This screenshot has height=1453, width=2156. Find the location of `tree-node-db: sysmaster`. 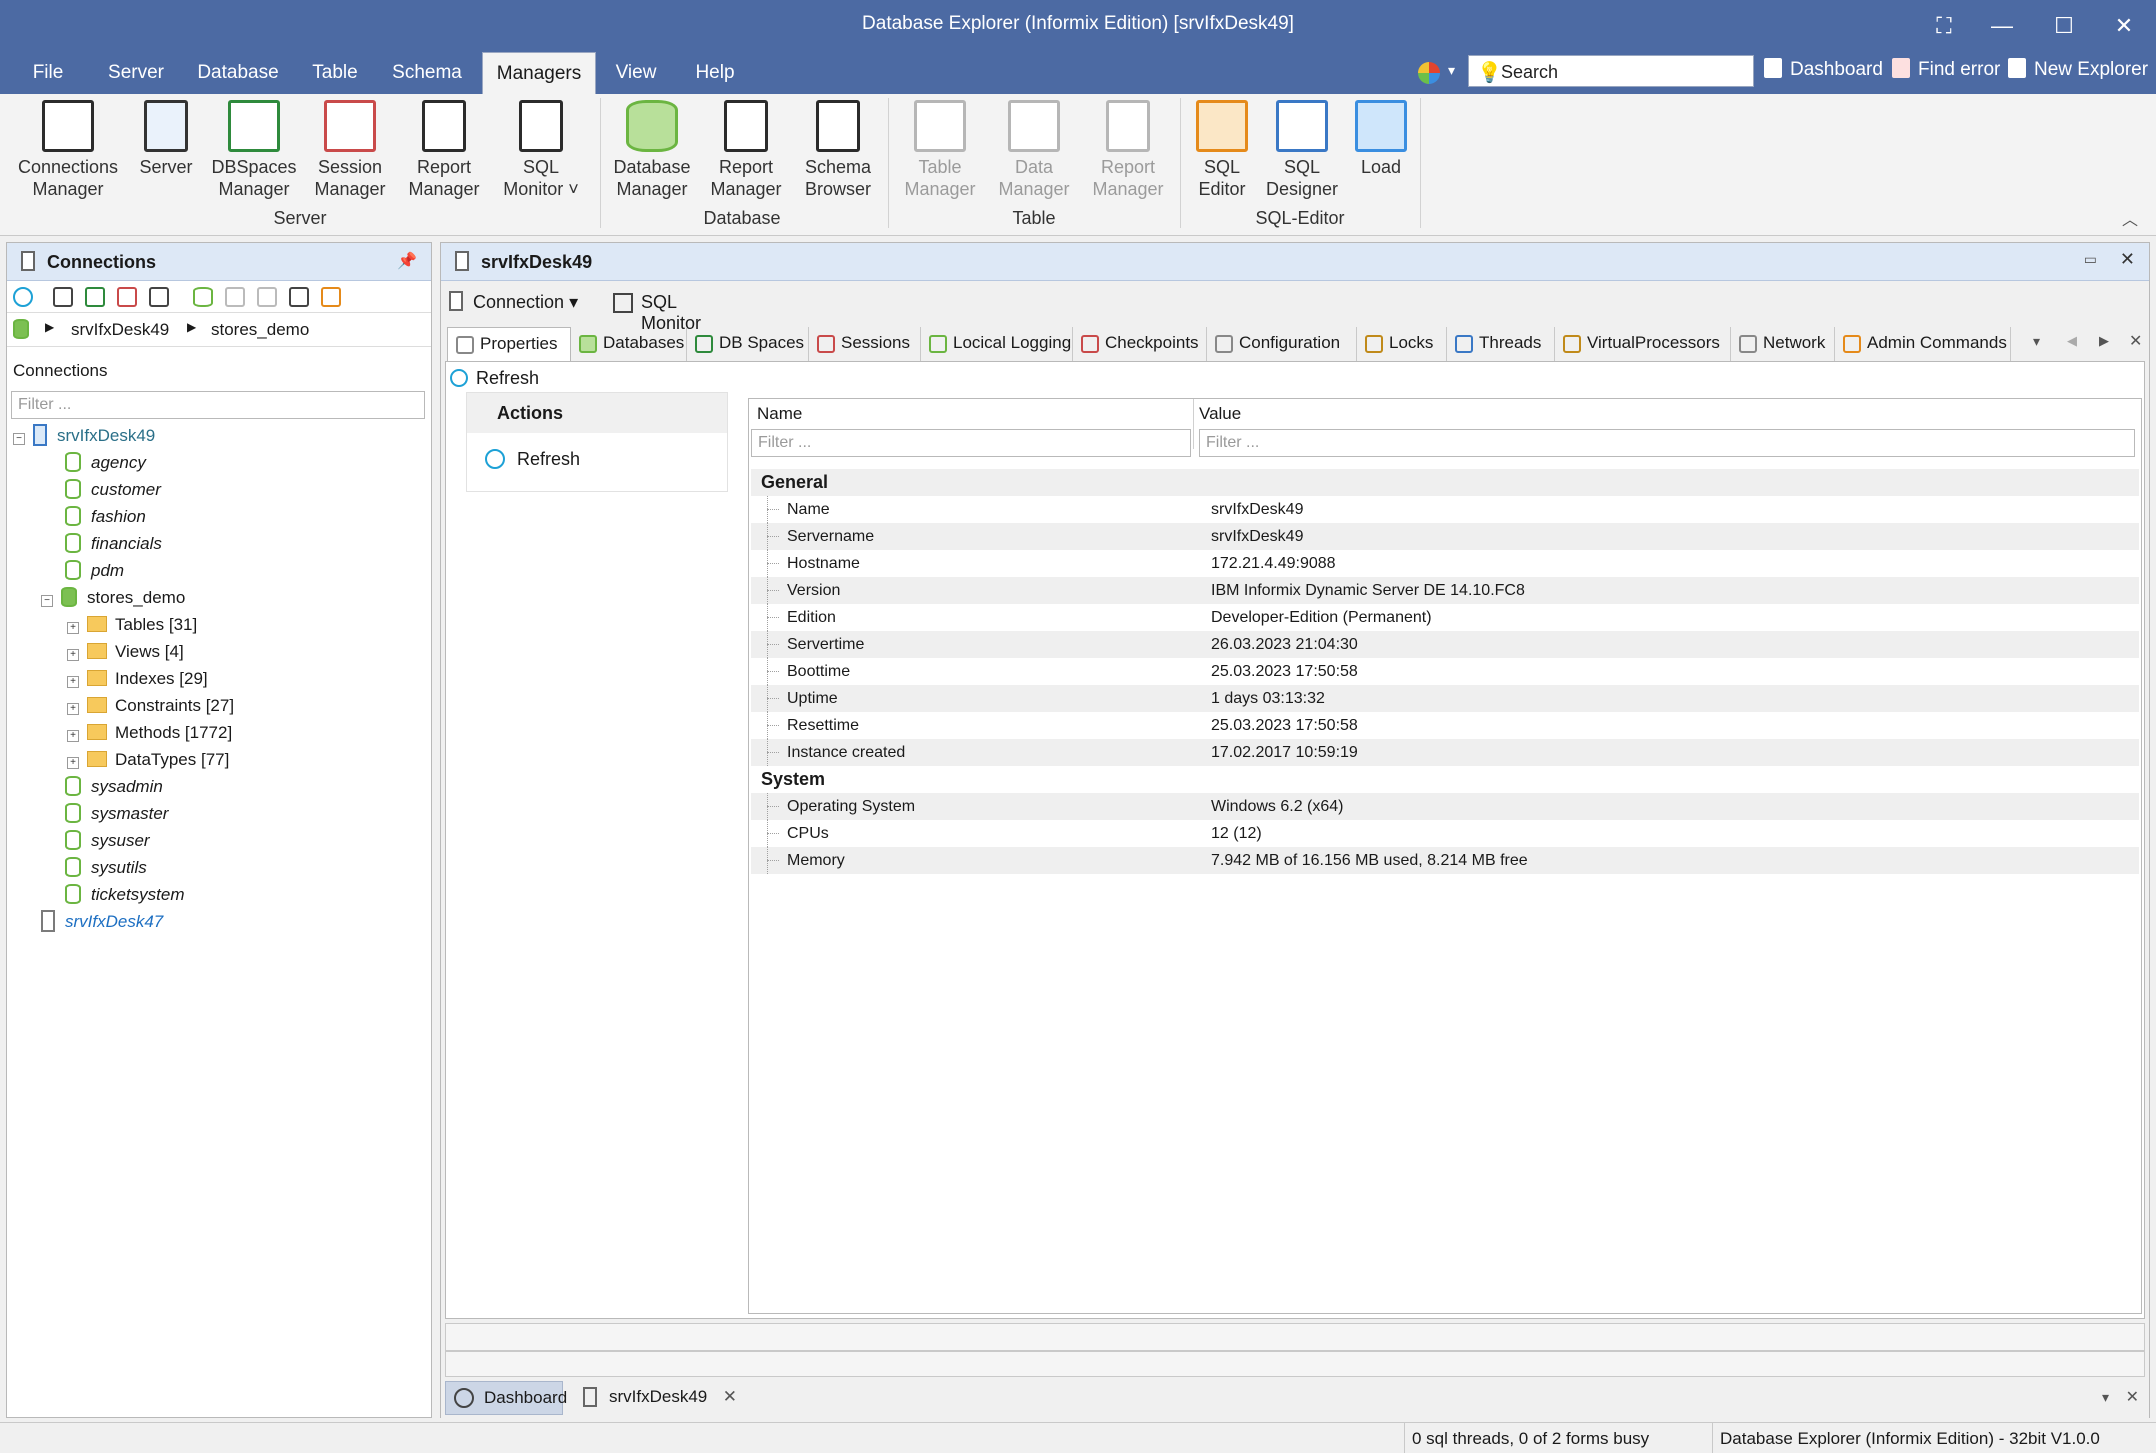

tree-node-db: sysmaster is located at coordinates (116, 814).